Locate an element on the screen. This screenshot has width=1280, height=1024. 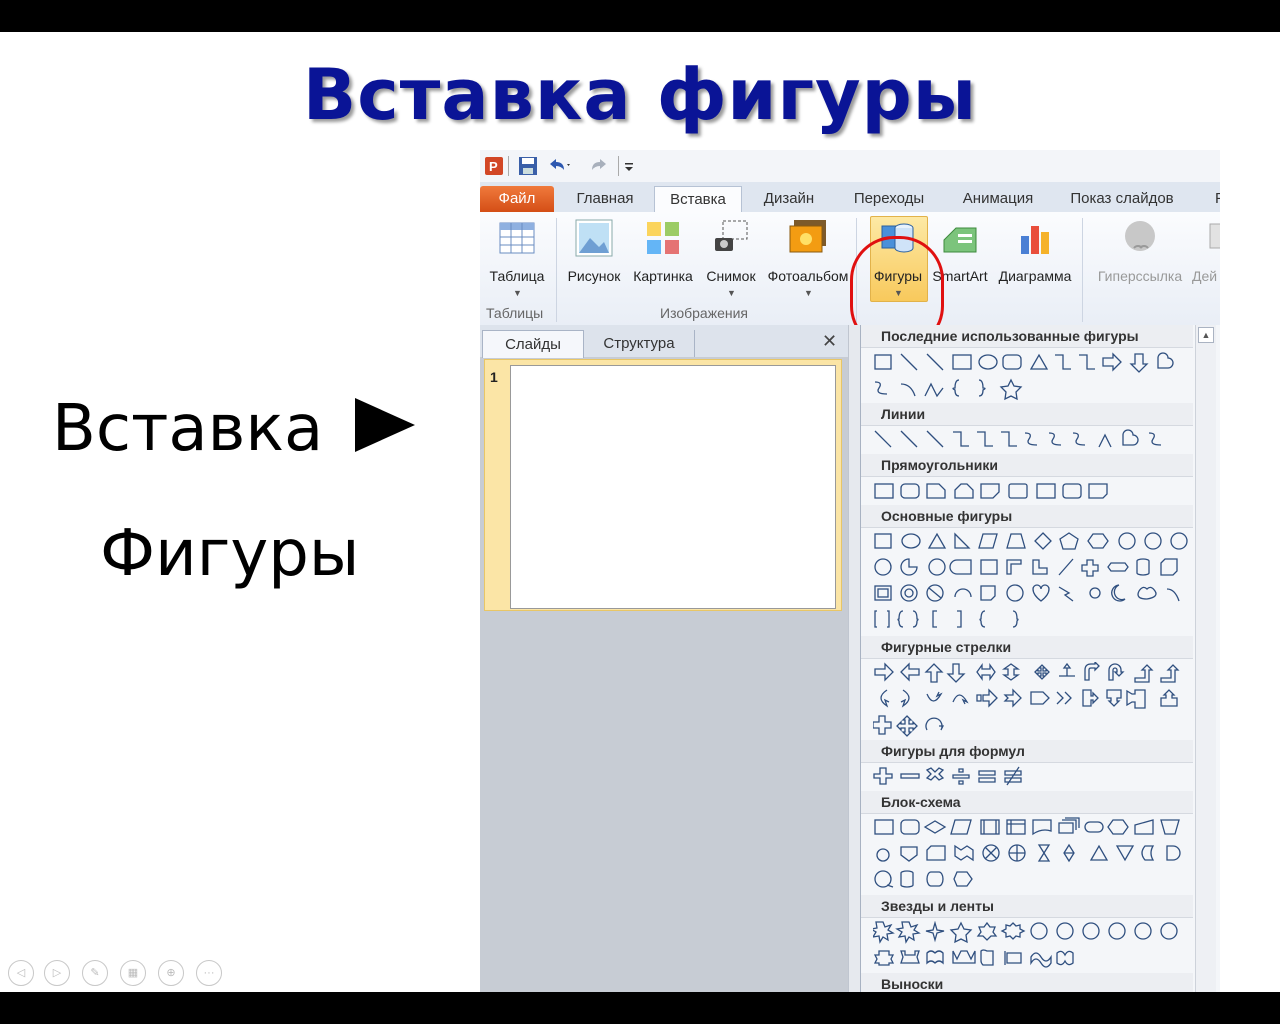
group-label-tables: Таблицы is located at coordinates (515, 313).